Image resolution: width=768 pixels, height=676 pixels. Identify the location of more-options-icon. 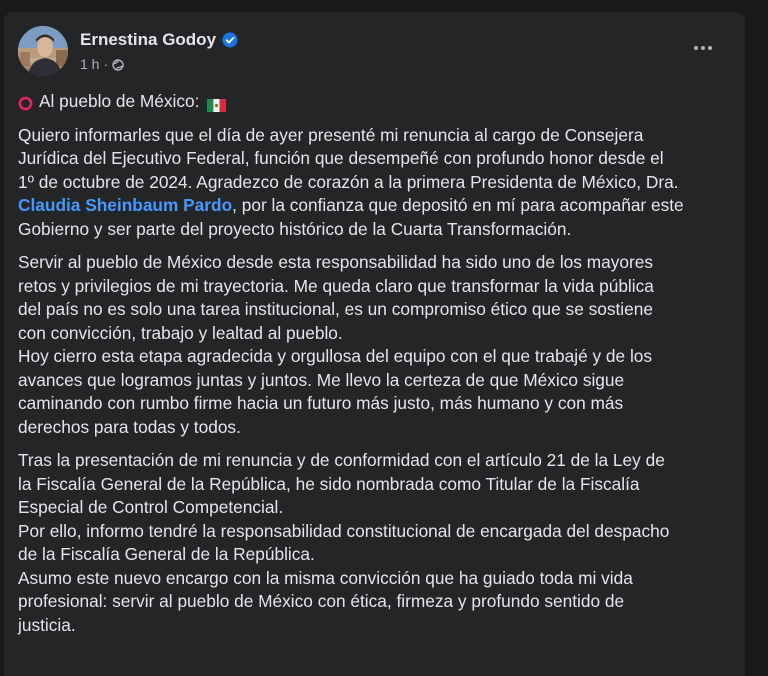
(703, 48).